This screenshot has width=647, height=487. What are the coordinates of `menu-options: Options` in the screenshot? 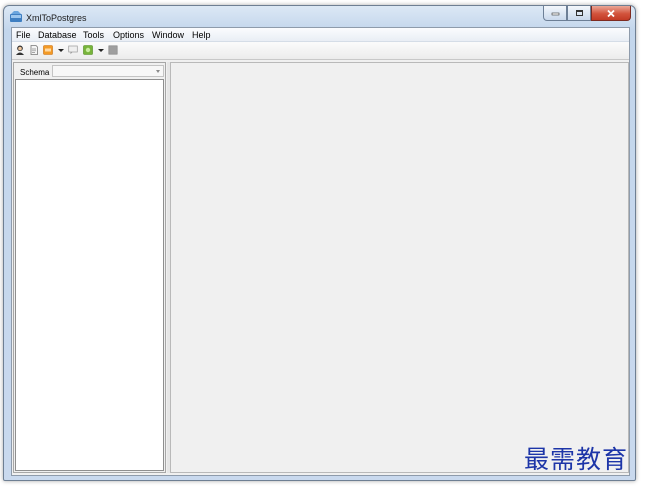 It's located at (128, 35).